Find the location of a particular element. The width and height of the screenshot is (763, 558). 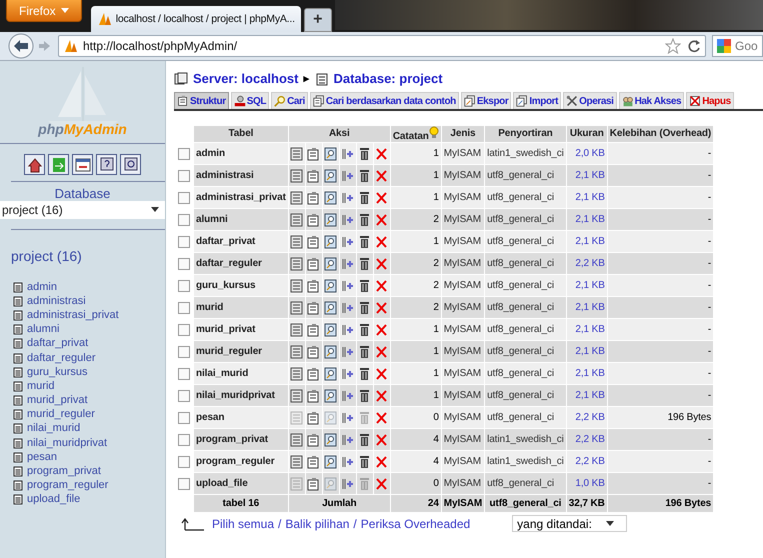

bulk-link: Periksa Overheaded is located at coordinates (415, 523).